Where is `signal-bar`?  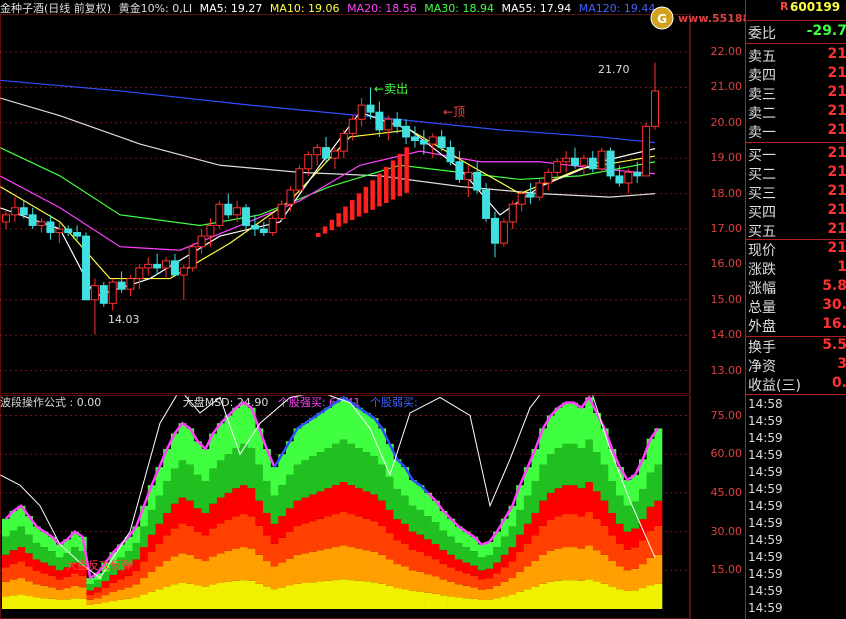 signal-bar is located at coordinates (345, 215).